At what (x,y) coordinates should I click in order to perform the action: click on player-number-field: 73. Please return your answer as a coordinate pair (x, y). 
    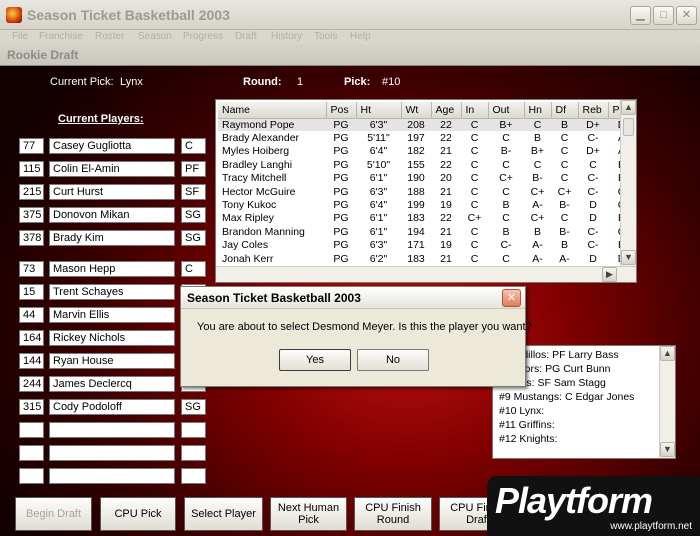
    Looking at the image, I should click on (31, 269).